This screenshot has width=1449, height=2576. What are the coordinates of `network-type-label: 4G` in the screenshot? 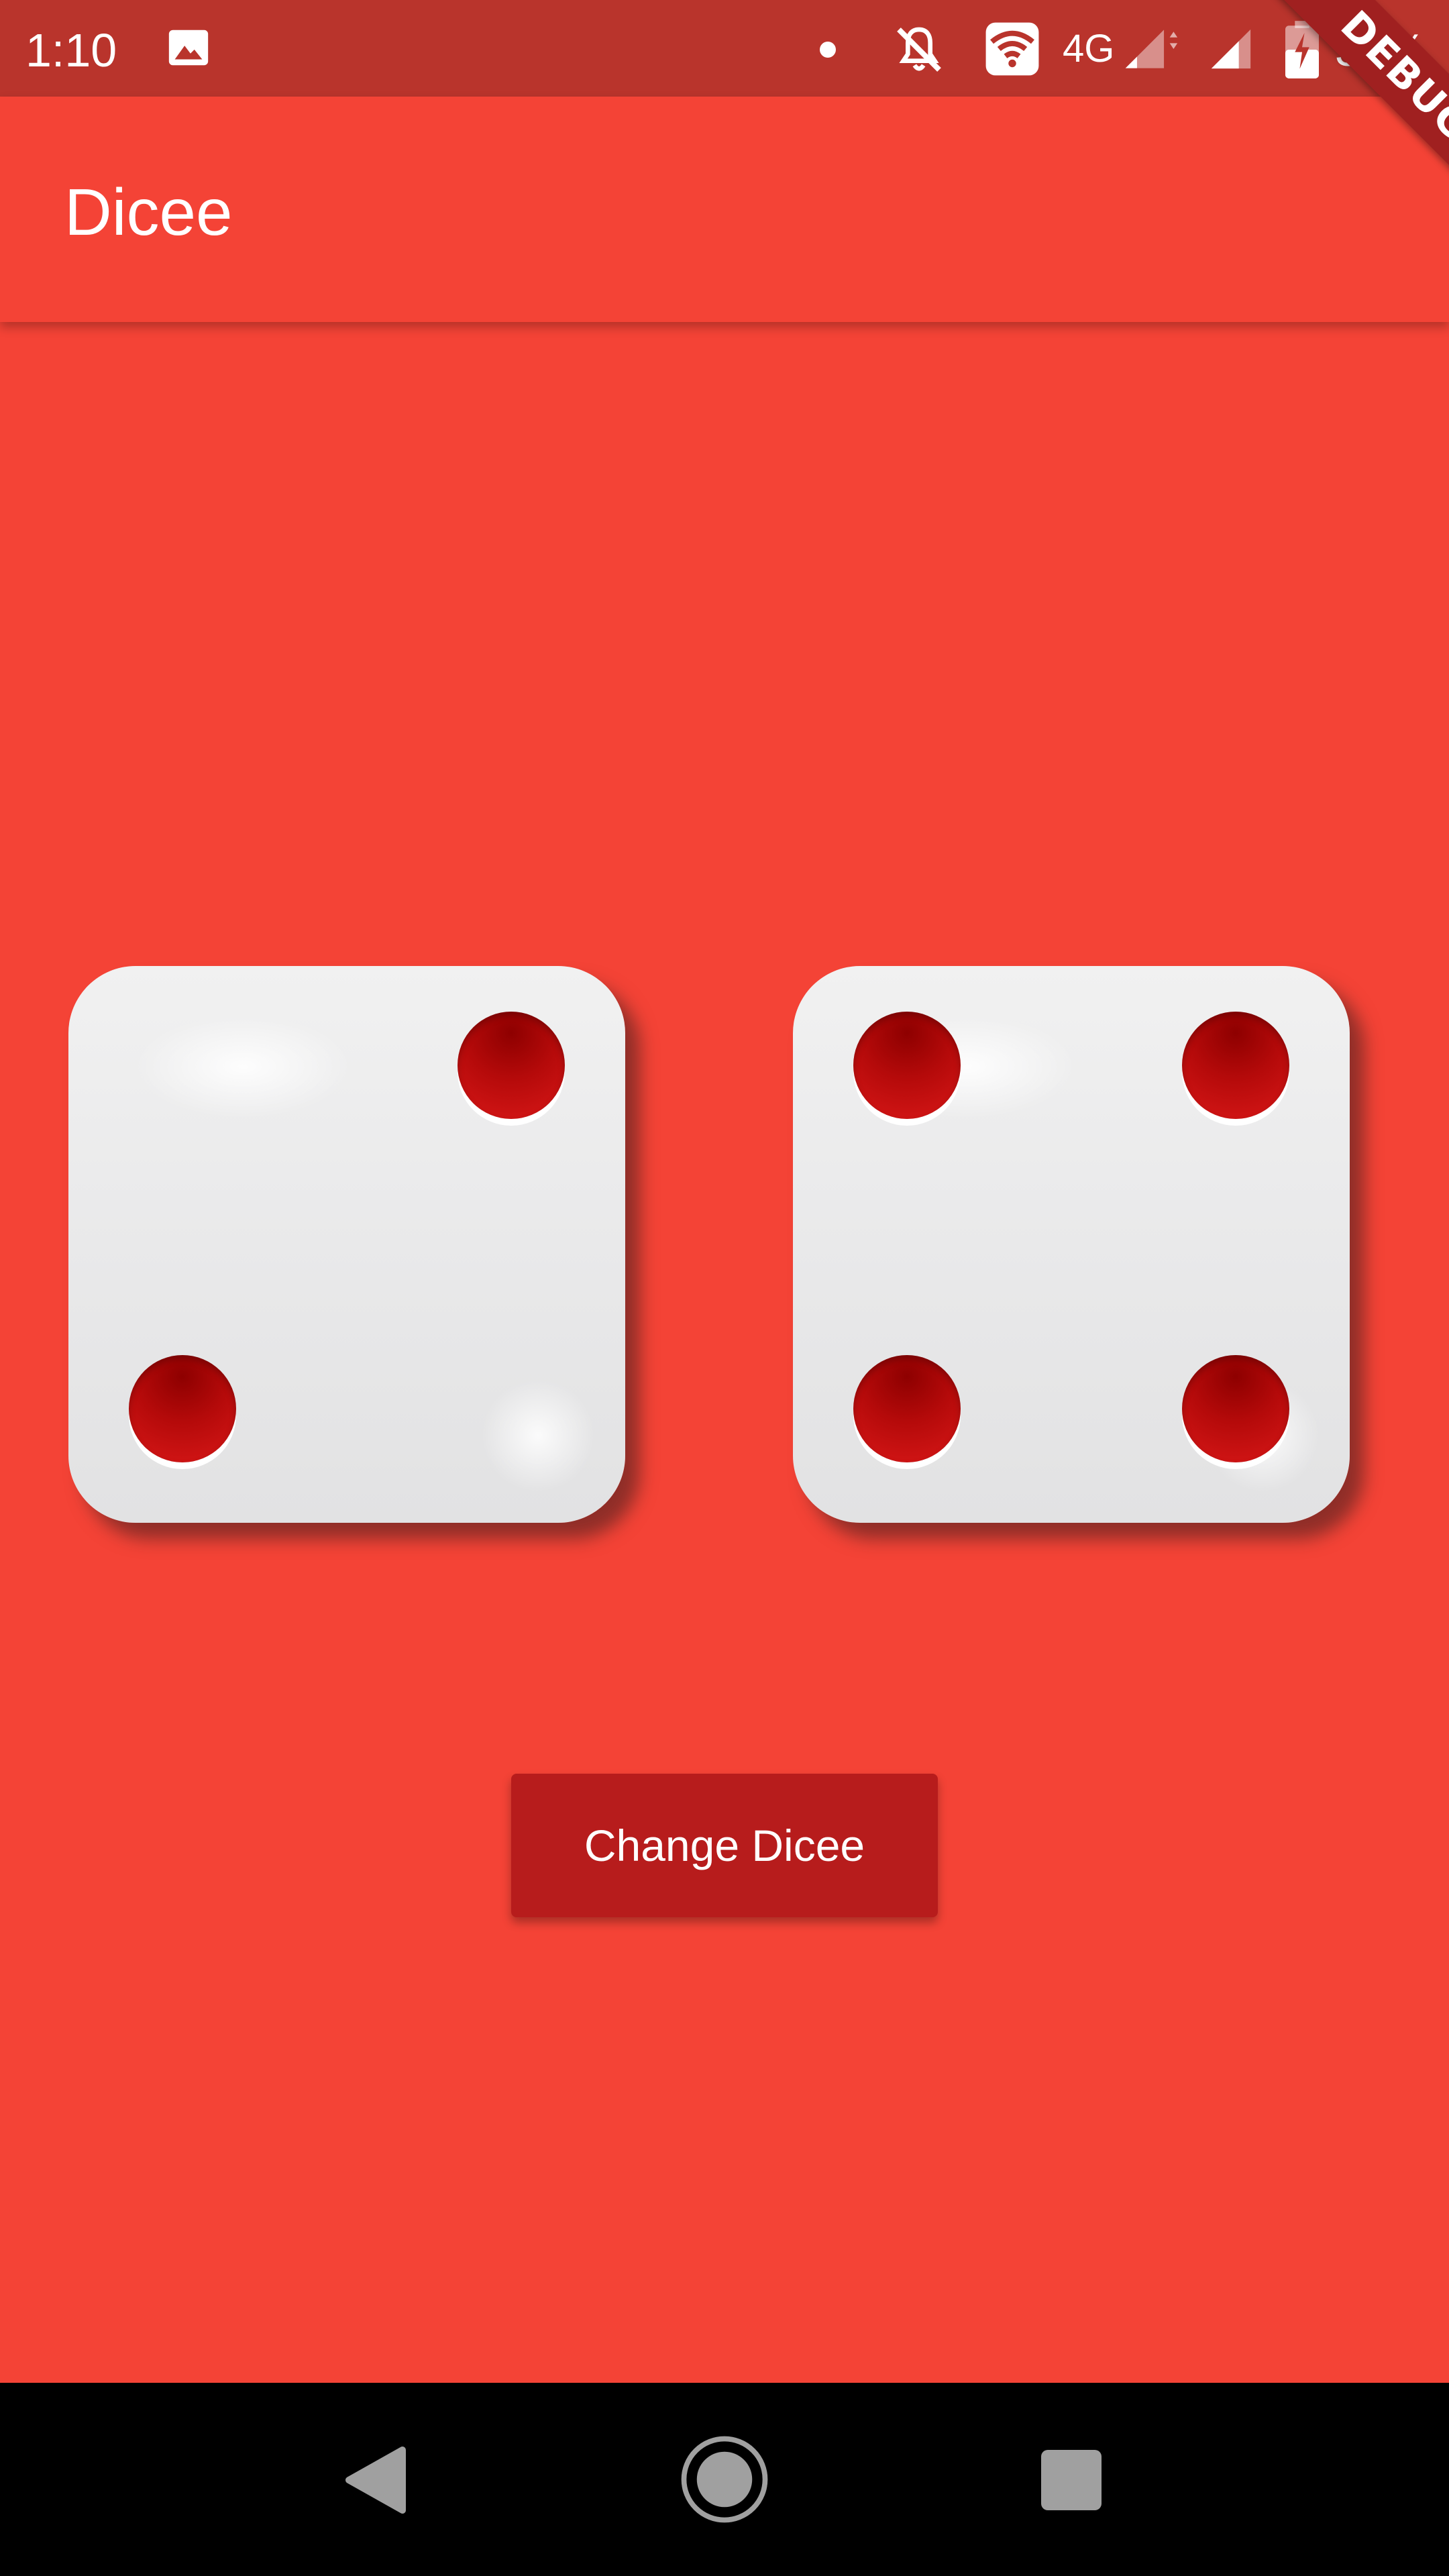 It's located at (1089, 48).